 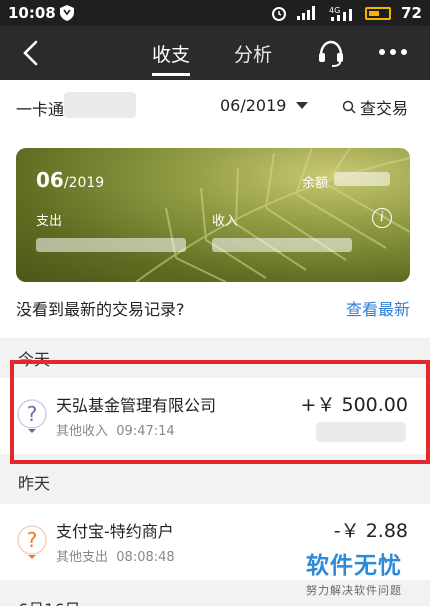 I want to click on expense-label: 支出, so click(x=49, y=221).